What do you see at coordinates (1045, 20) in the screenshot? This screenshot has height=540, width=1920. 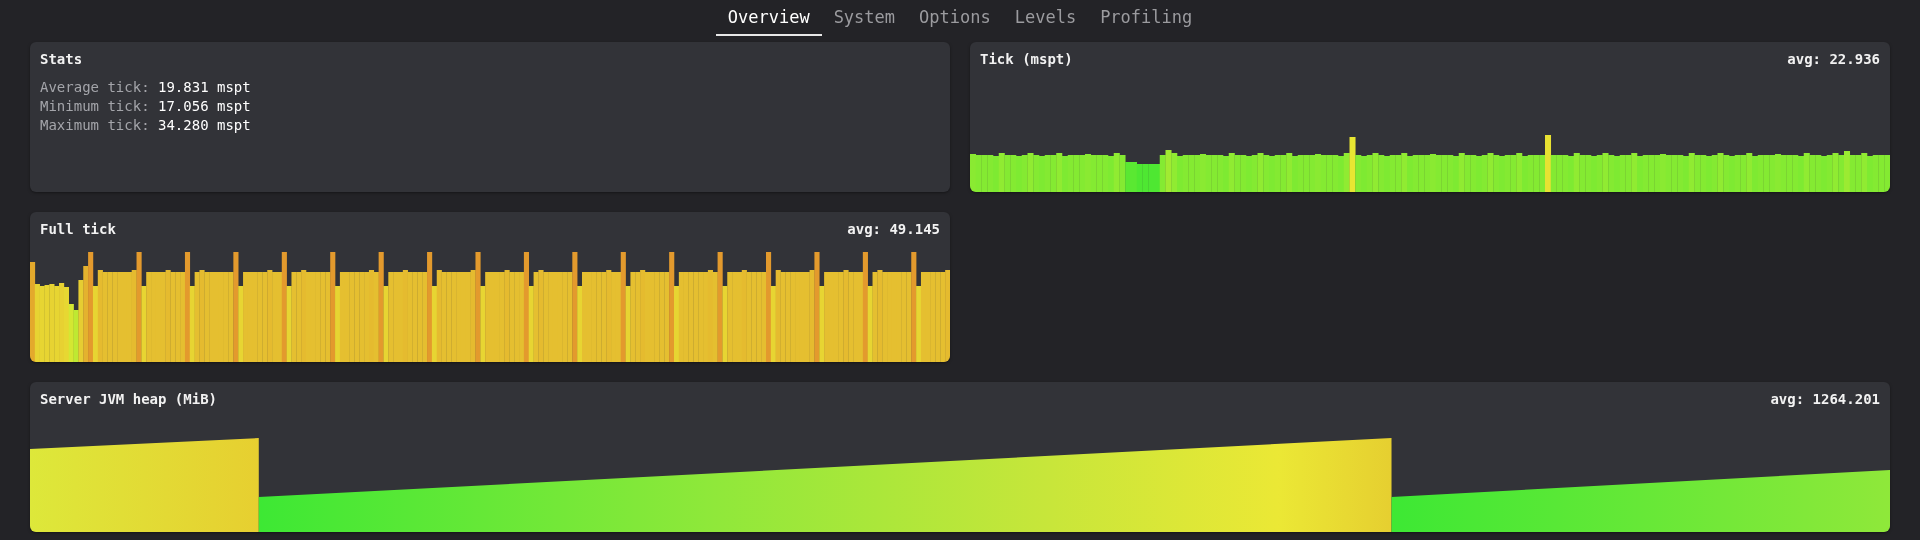 I see `tab: Levels` at bounding box center [1045, 20].